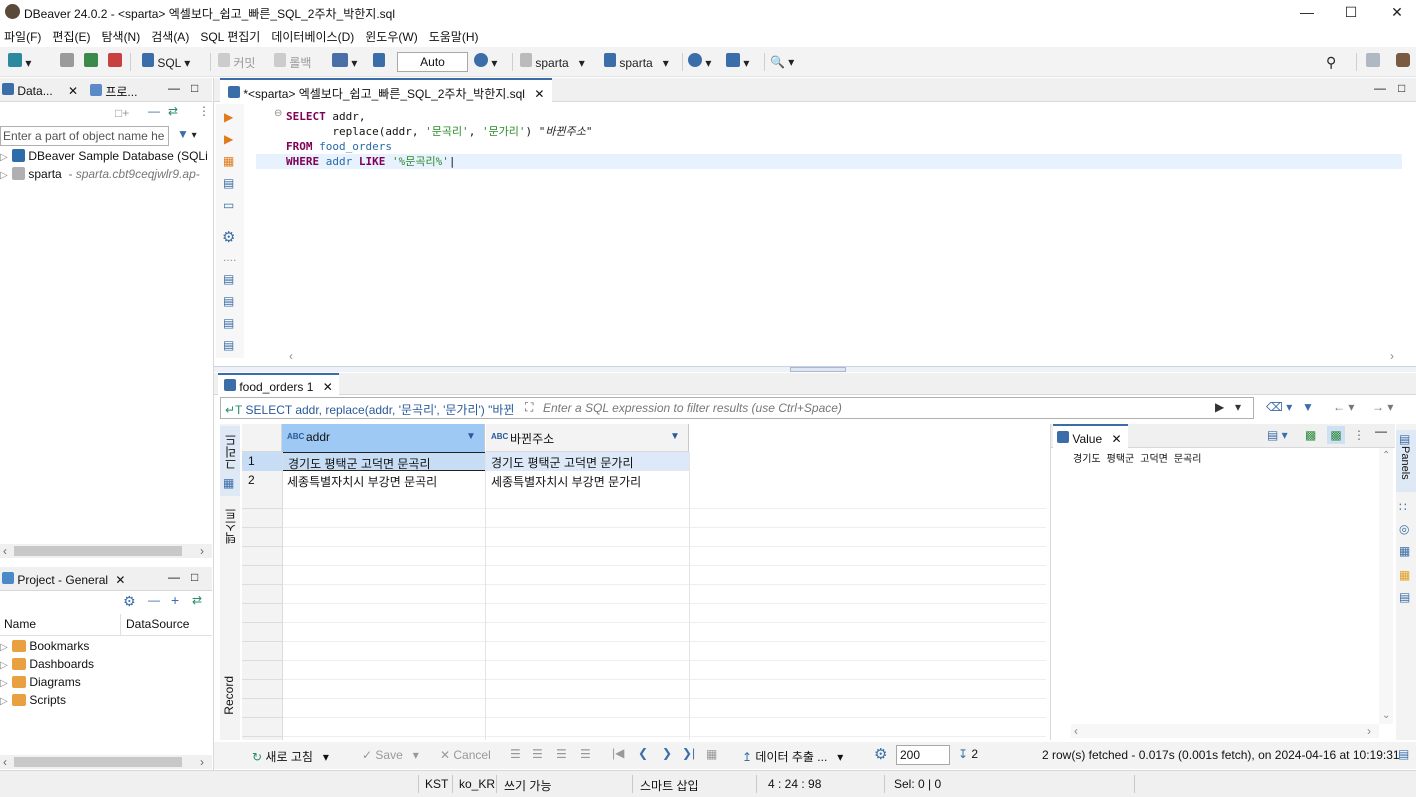  Describe the element at coordinates (231, 34) in the screenshot. I see `menu-sql-editor: SQL 편집기` at that location.